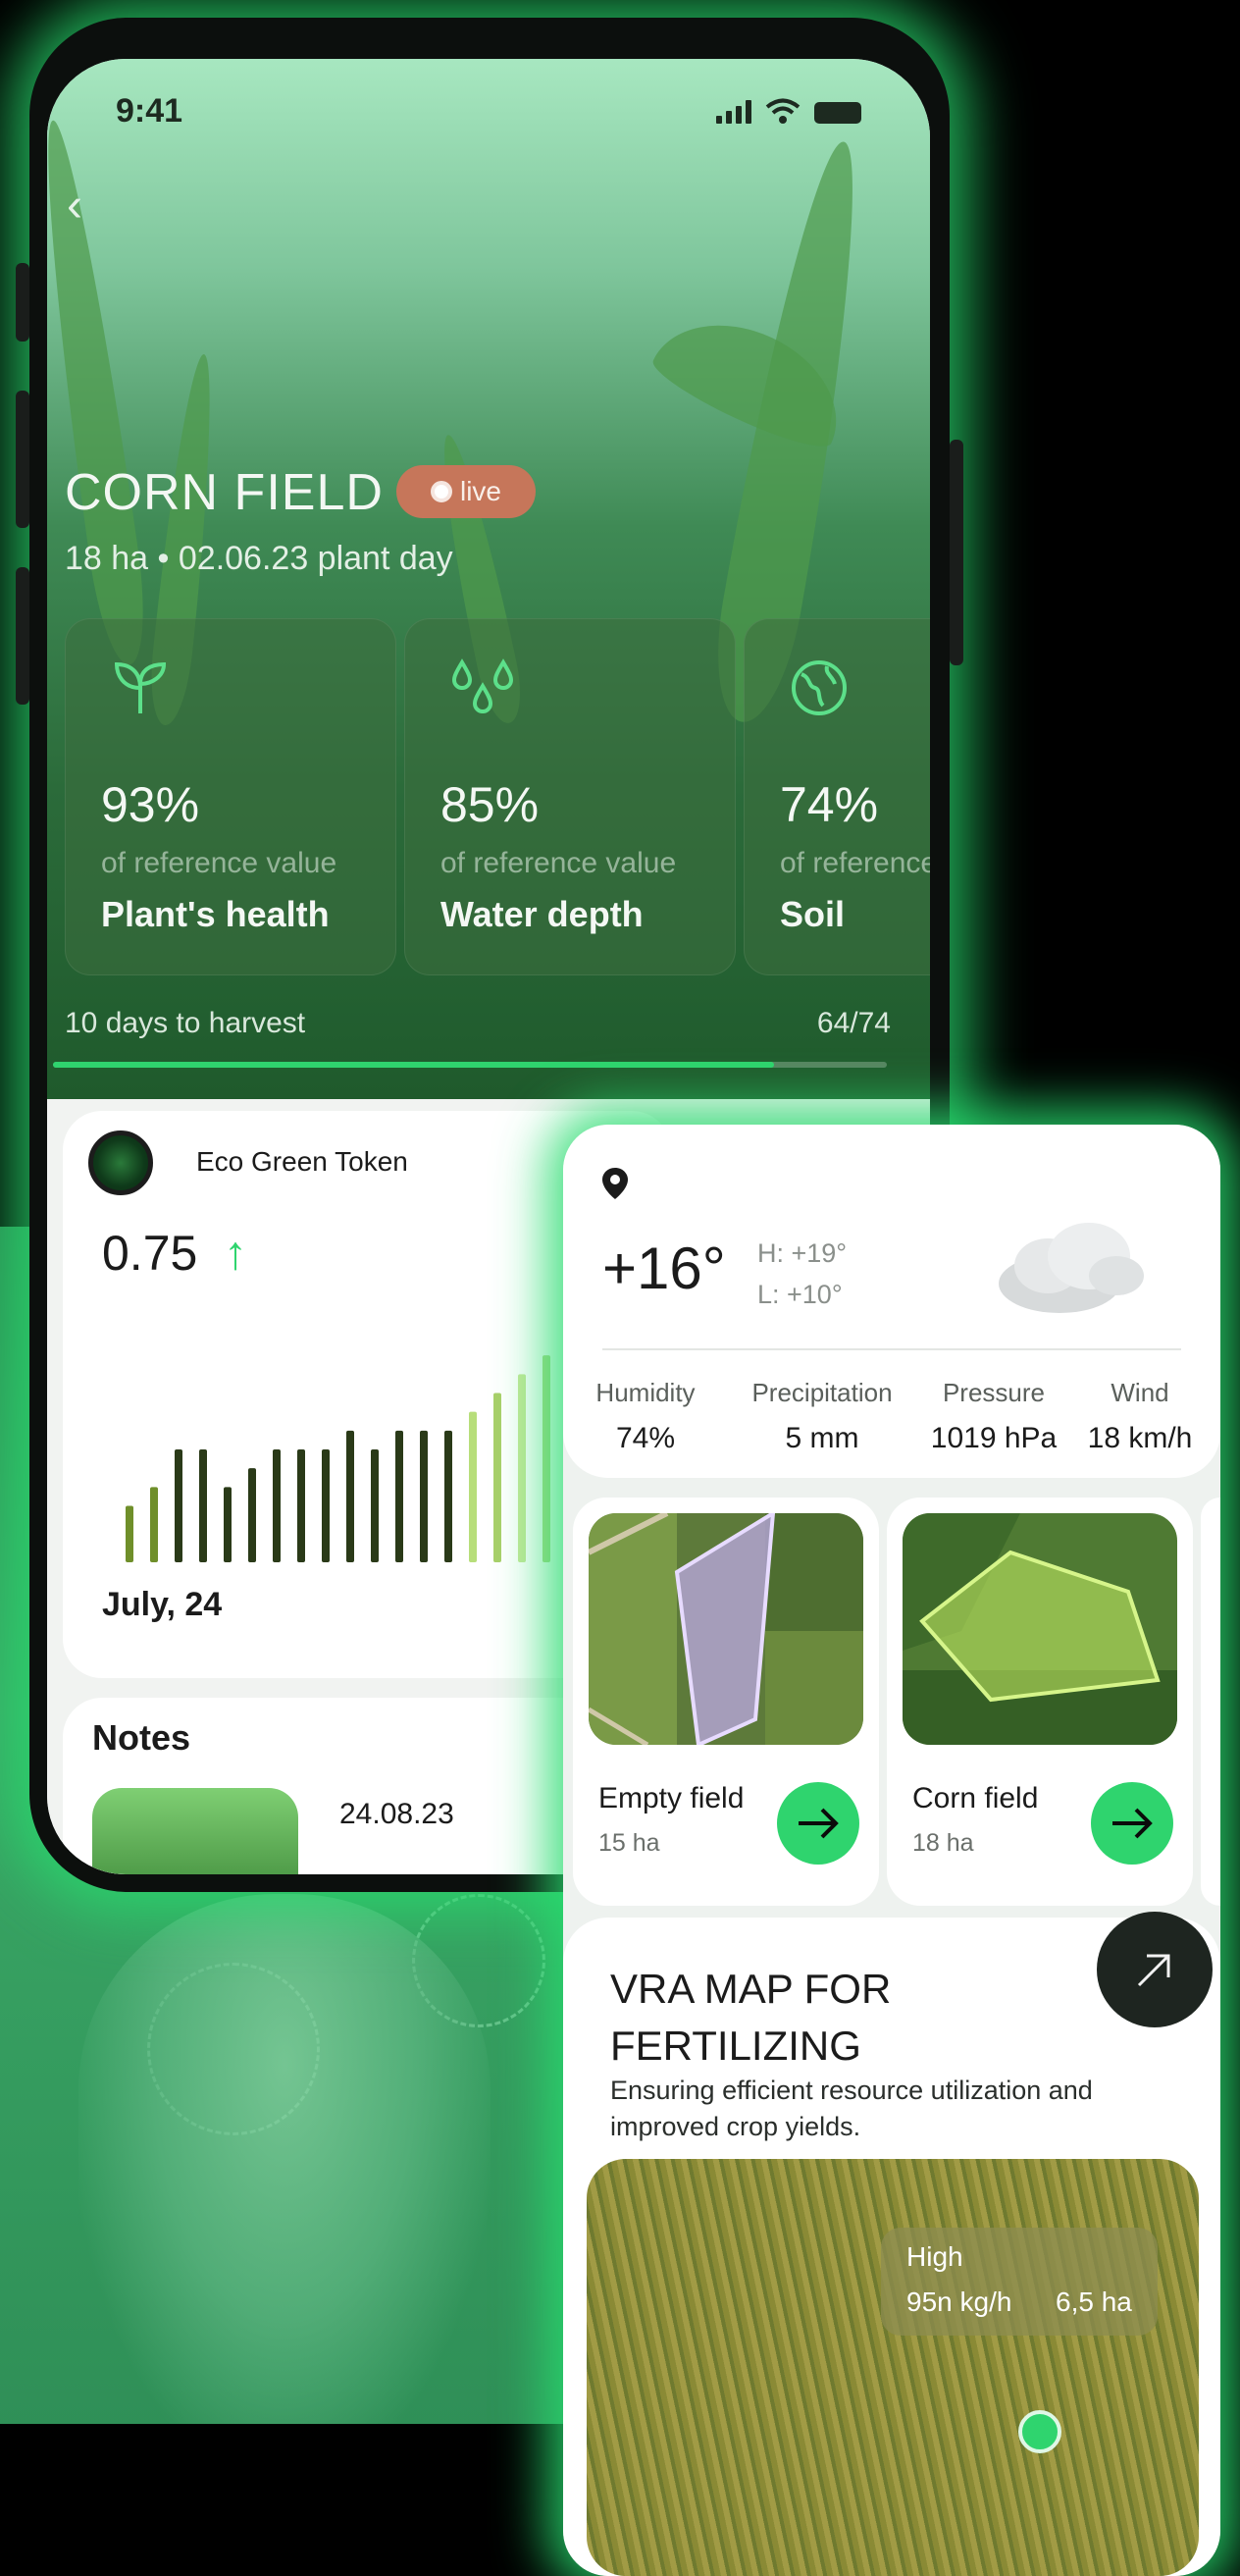 The height and width of the screenshot is (2576, 1240). I want to click on zone-rate: 95n kg/h, so click(959, 2302).